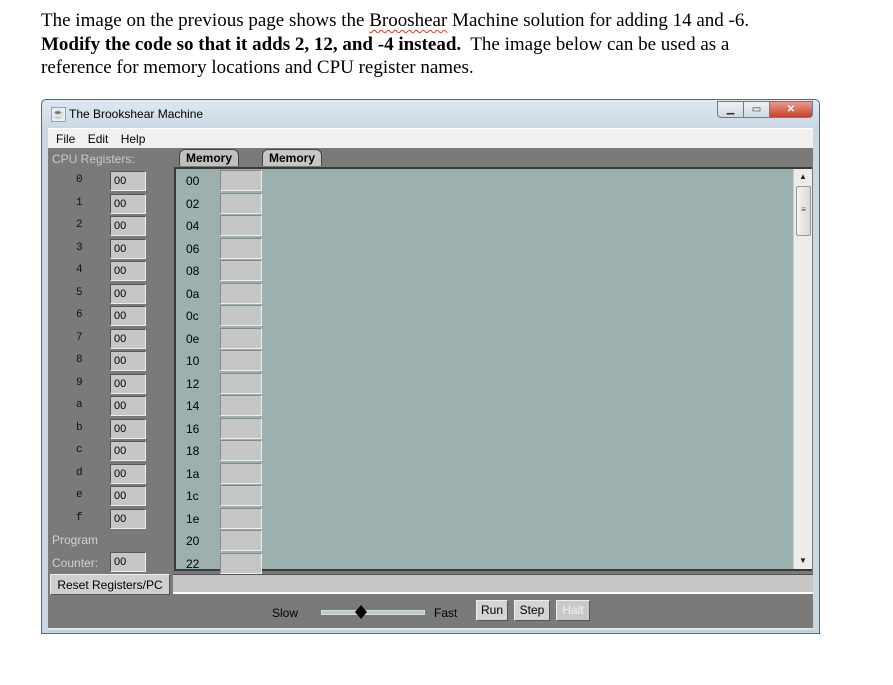 Image resolution: width=893 pixels, height=685 pixels. I want to click on memory-address: 06, so click(193, 248).